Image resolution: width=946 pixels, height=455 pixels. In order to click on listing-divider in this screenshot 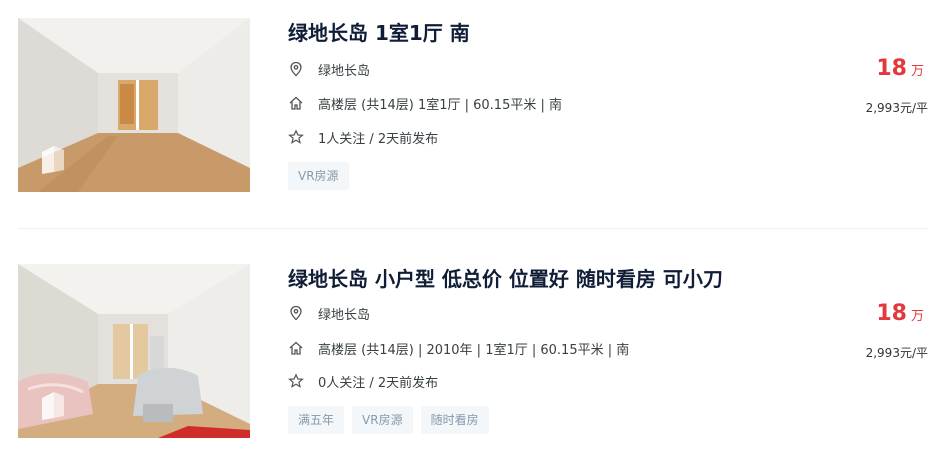, I will do `click(473, 228)`.